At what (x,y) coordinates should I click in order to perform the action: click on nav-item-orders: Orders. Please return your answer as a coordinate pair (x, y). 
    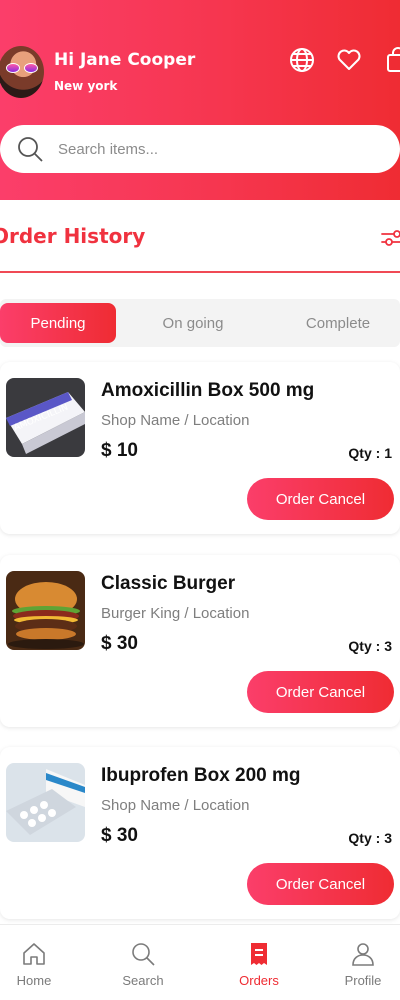
    Looking at the image, I should click on (259, 962).